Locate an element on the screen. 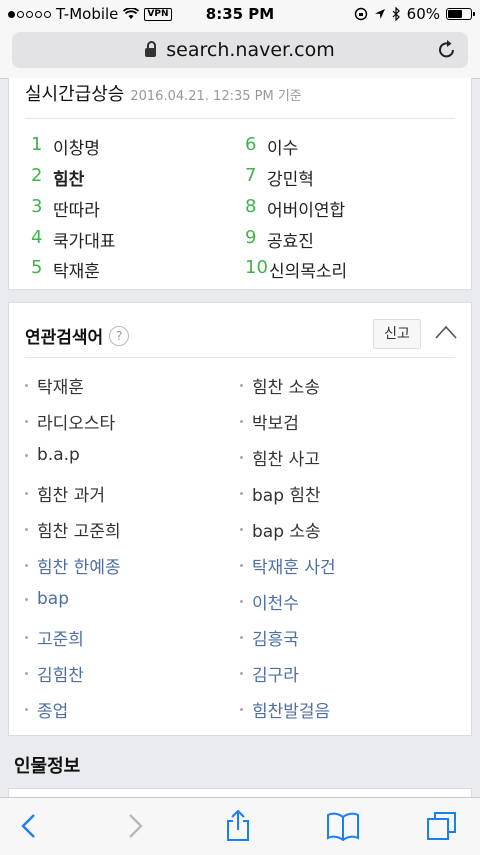 The height and width of the screenshot is (855, 480). bluetooth-icon is located at coordinates (396, 14).